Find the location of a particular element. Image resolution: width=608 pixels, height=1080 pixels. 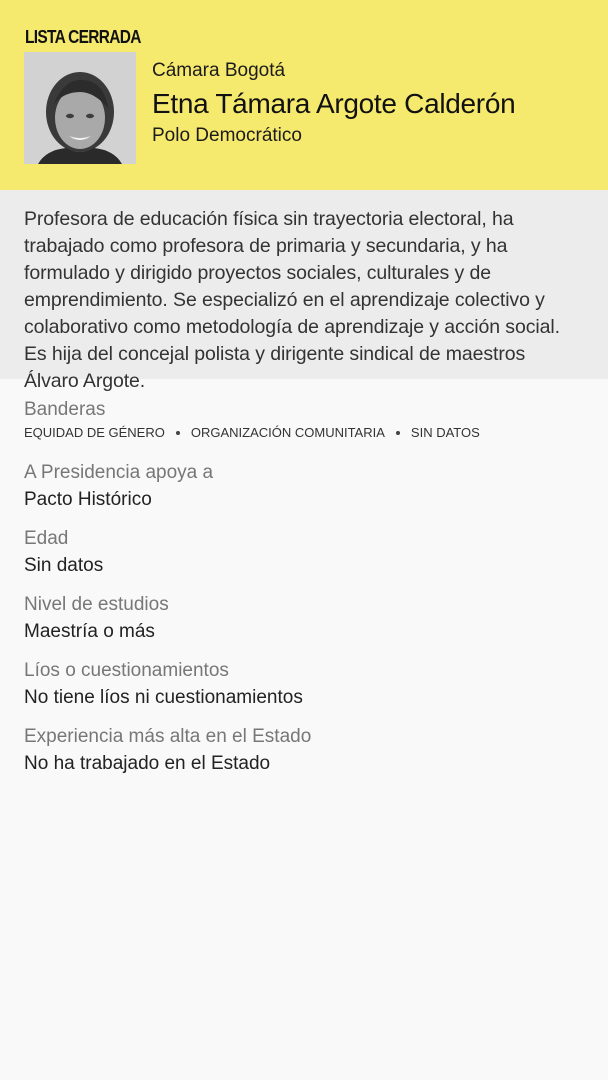

candidate-name: Etna Támara Argote Calderón is located at coordinates (334, 103).